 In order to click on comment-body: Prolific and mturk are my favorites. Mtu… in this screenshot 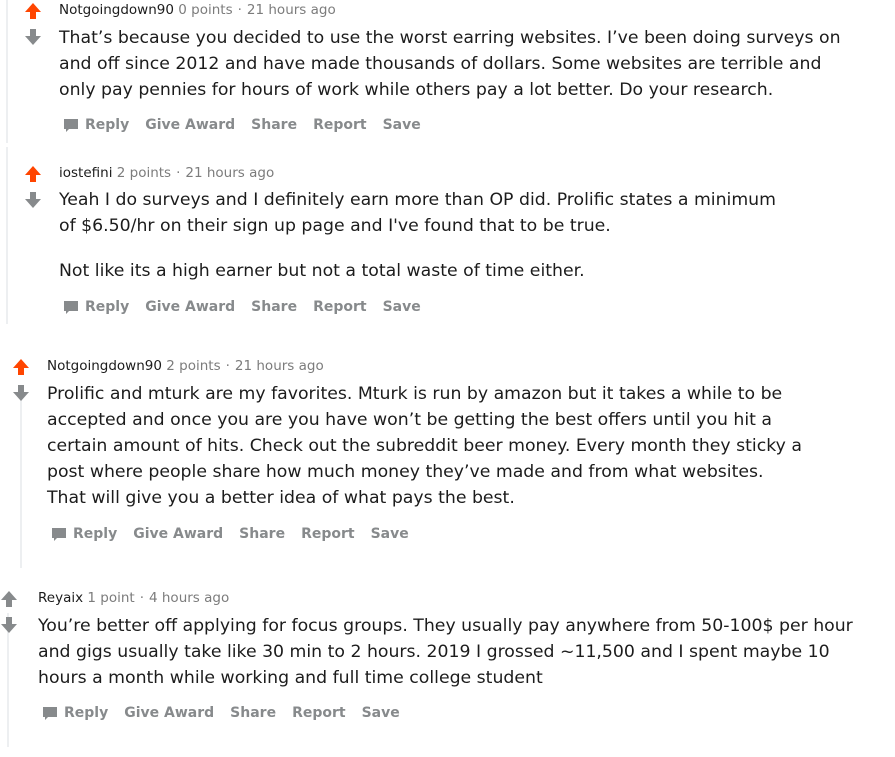, I will do `click(424, 446)`.